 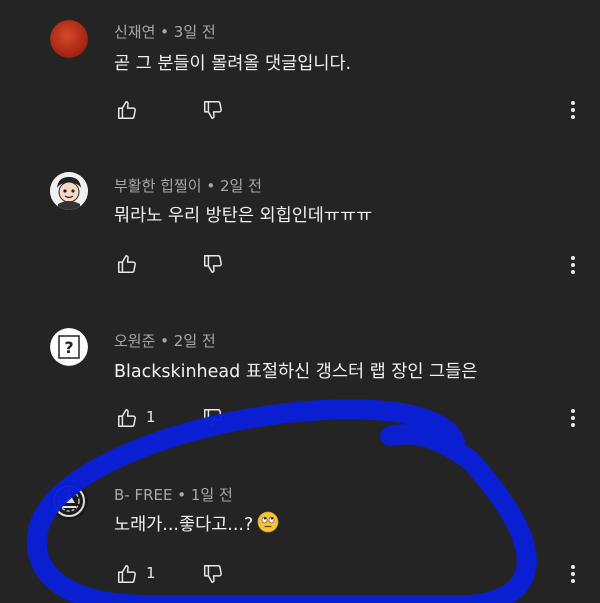 I want to click on comment-text: 곧 그 분들이 몰려올 댓글입니다., so click(x=233, y=64).